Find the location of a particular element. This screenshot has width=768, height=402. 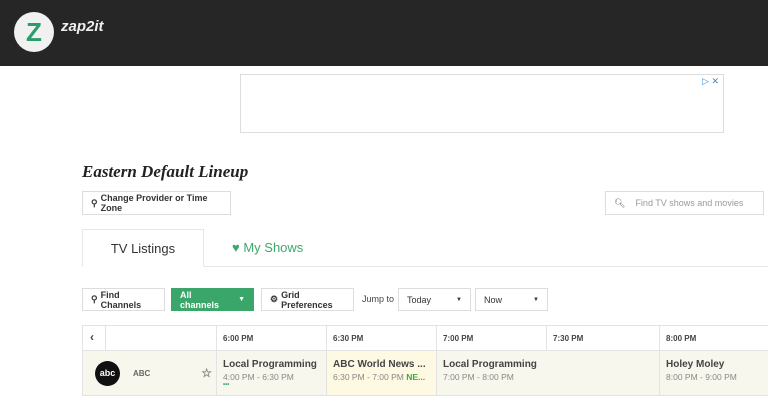

time-slot: 7:30 PM is located at coordinates (603, 338).